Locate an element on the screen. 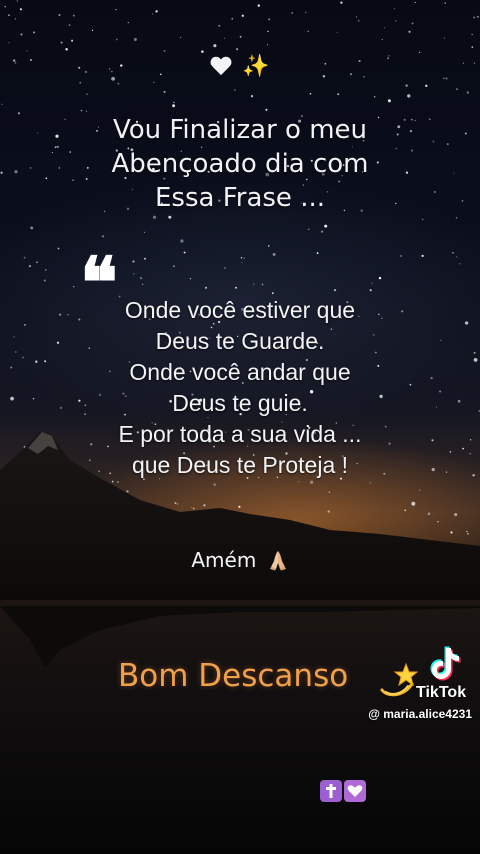  closing-text: Amém is located at coordinates (224, 560).